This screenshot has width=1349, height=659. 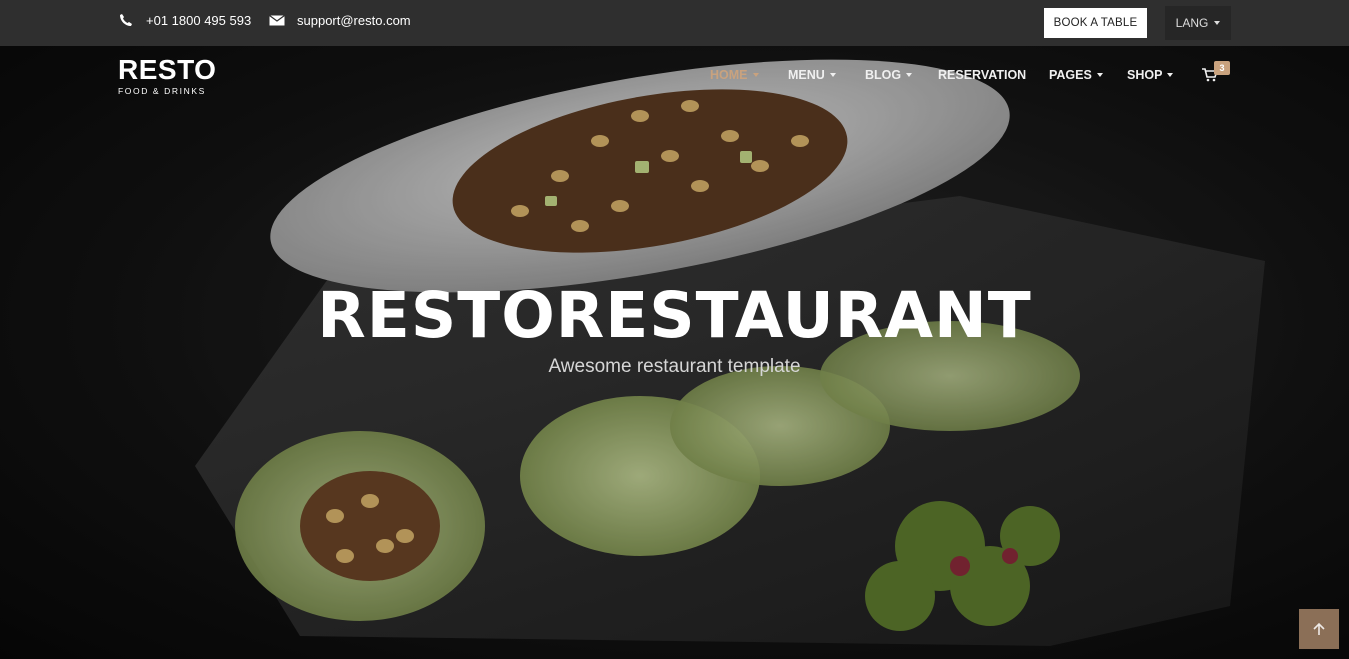 What do you see at coordinates (126, 20) in the screenshot?
I see `phone-icon` at bounding box center [126, 20].